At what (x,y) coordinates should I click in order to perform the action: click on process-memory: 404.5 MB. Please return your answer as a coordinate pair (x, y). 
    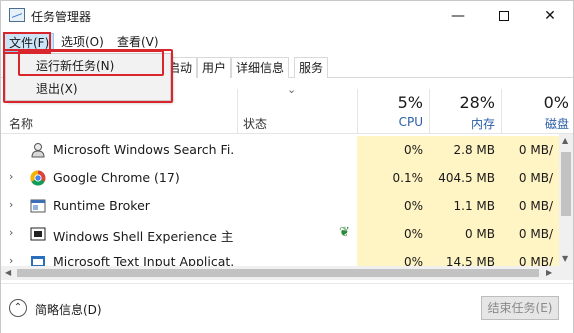
    Looking at the image, I should click on (465, 178).